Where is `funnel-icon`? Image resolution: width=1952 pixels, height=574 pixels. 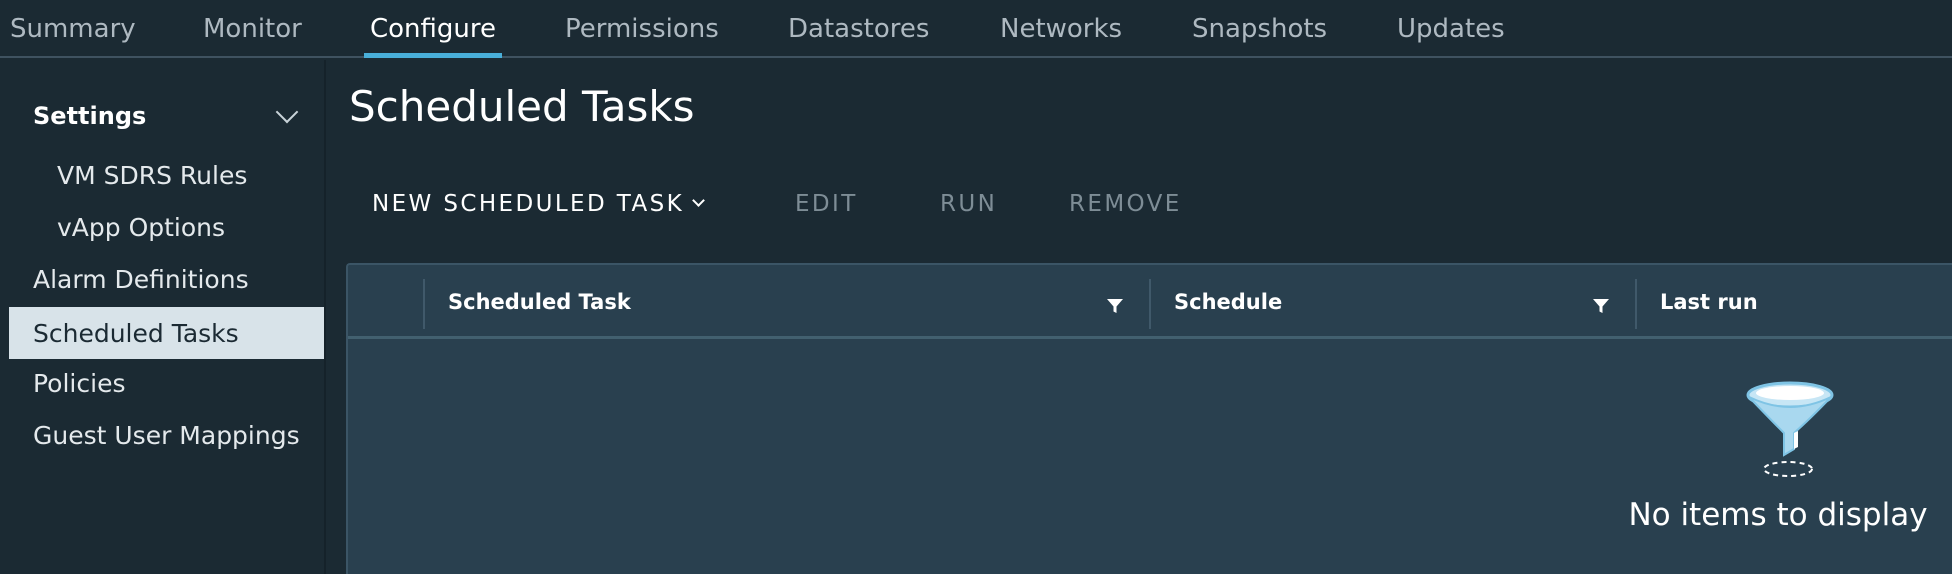 funnel-icon is located at coordinates (1790, 429).